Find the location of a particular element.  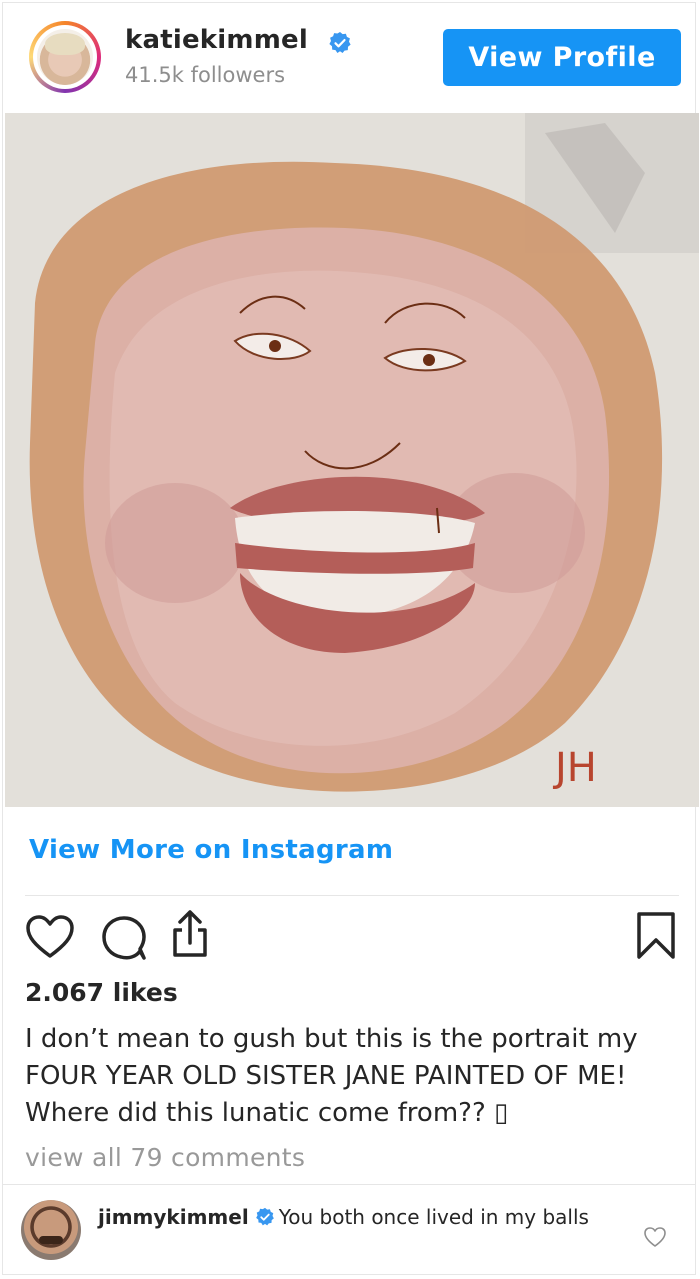

view-more-on-instagram-link: View More on Instagram is located at coordinates (211, 850).